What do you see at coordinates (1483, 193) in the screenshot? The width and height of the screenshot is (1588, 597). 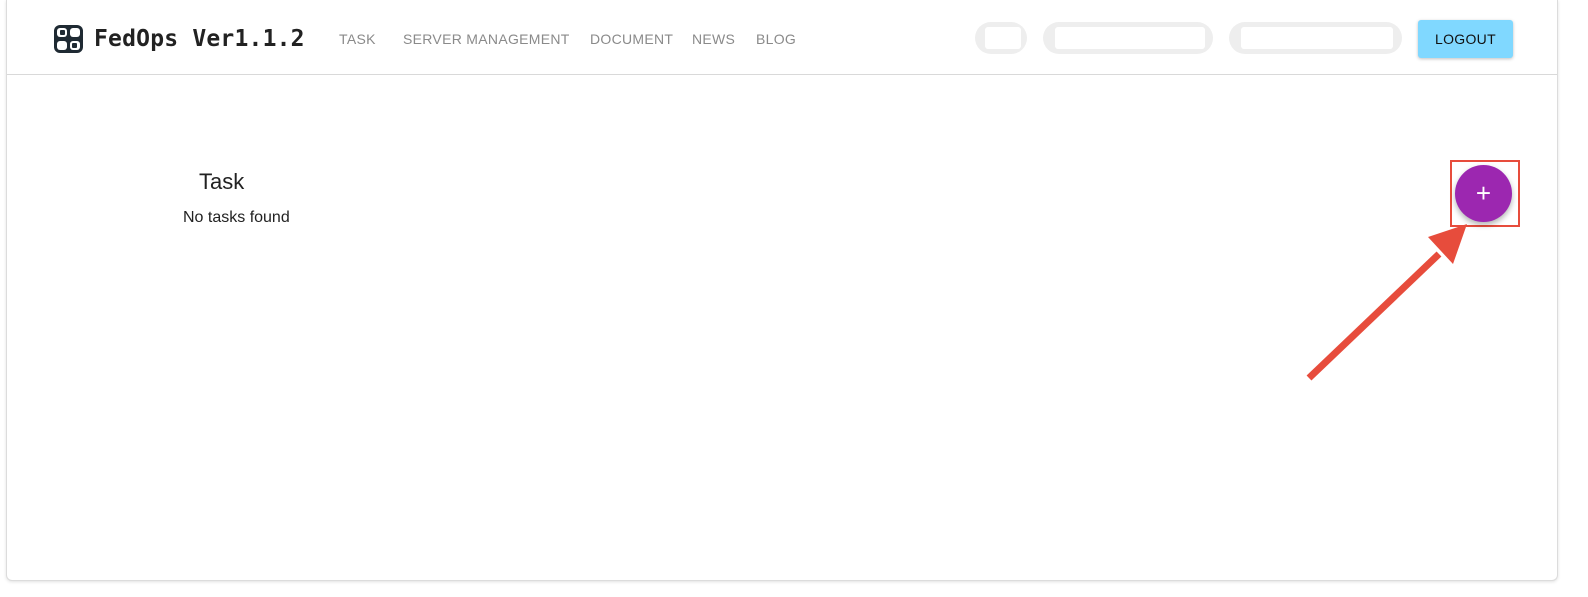 I see `add-task-button: +` at bounding box center [1483, 193].